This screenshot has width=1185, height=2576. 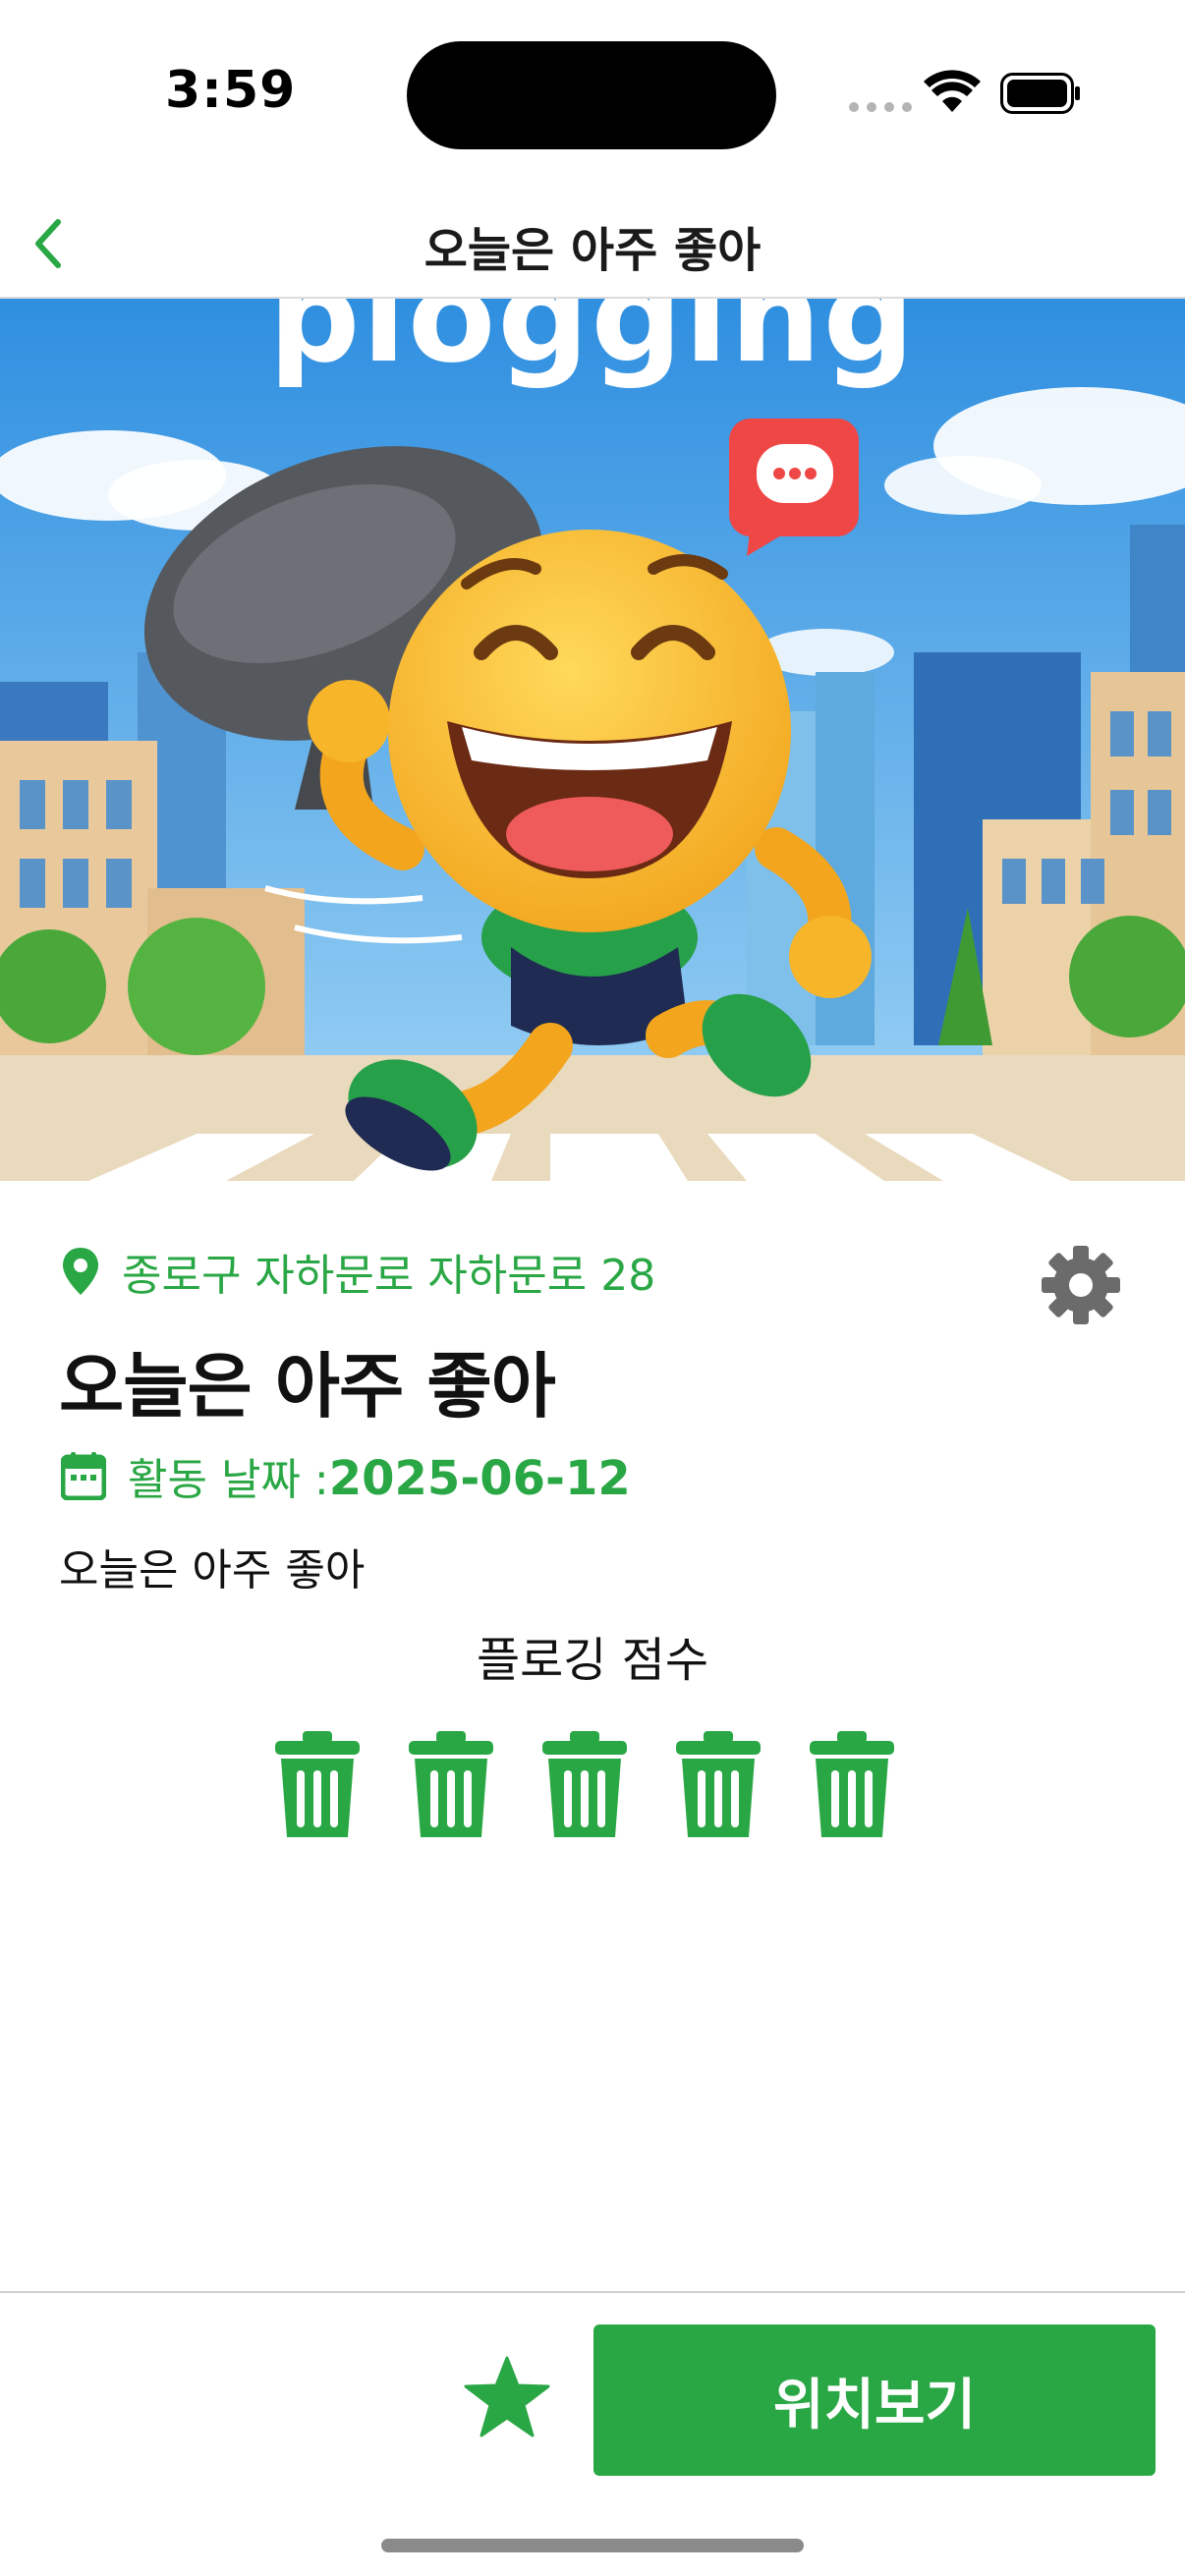 What do you see at coordinates (213, 1570) in the screenshot?
I see `post-body: 오늘은 아주 좋아` at bounding box center [213, 1570].